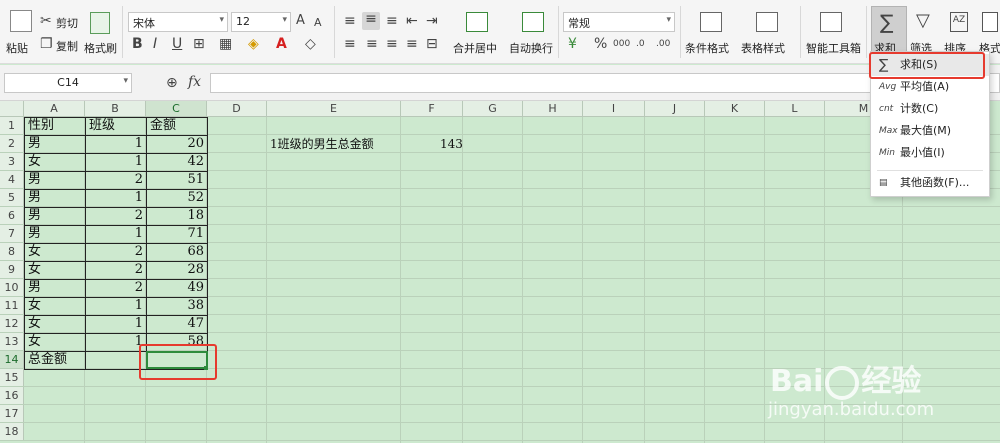 The height and width of the screenshot is (443, 1000). What do you see at coordinates (432, 21) in the screenshot?
I see `indent-right-icon: ⇥` at bounding box center [432, 21].